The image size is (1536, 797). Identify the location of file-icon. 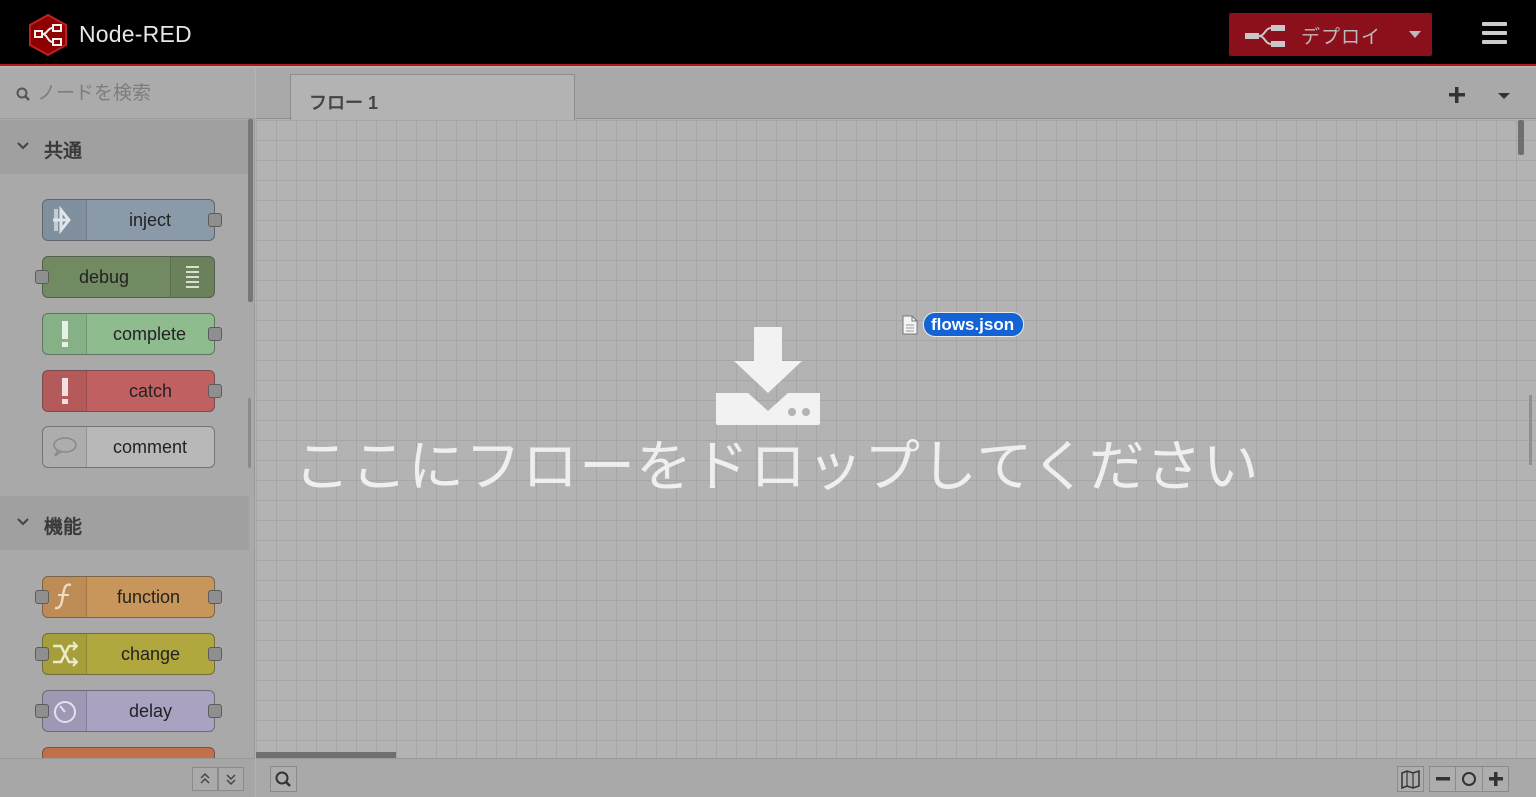
(910, 325).